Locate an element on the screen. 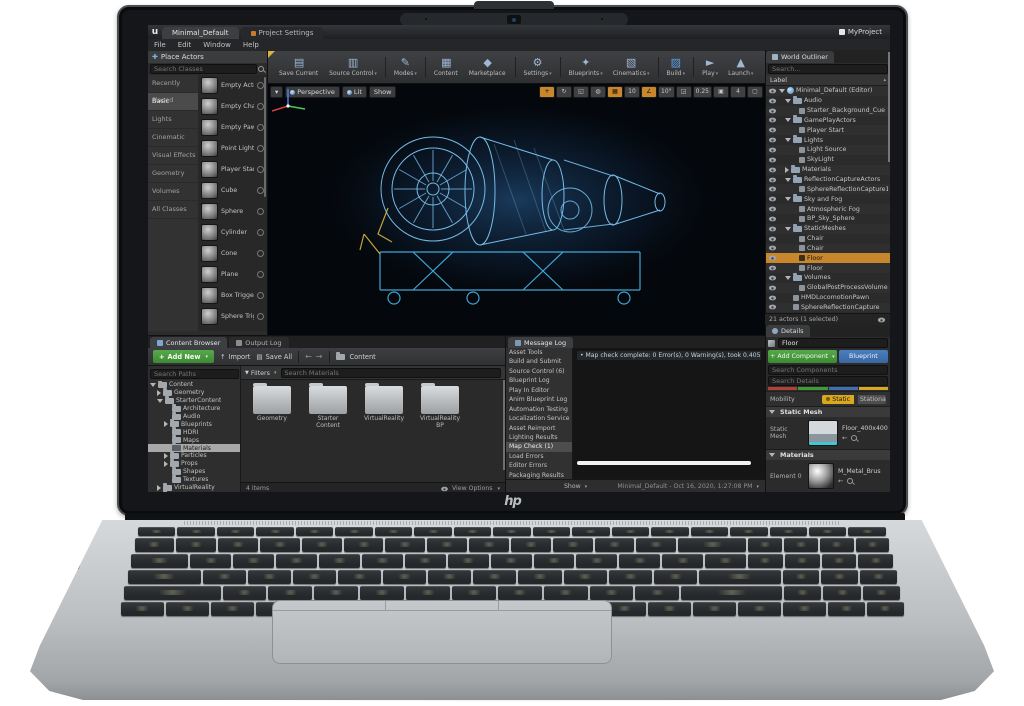 The image size is (1024, 706). menu-item: Edit is located at coordinates (185, 45).